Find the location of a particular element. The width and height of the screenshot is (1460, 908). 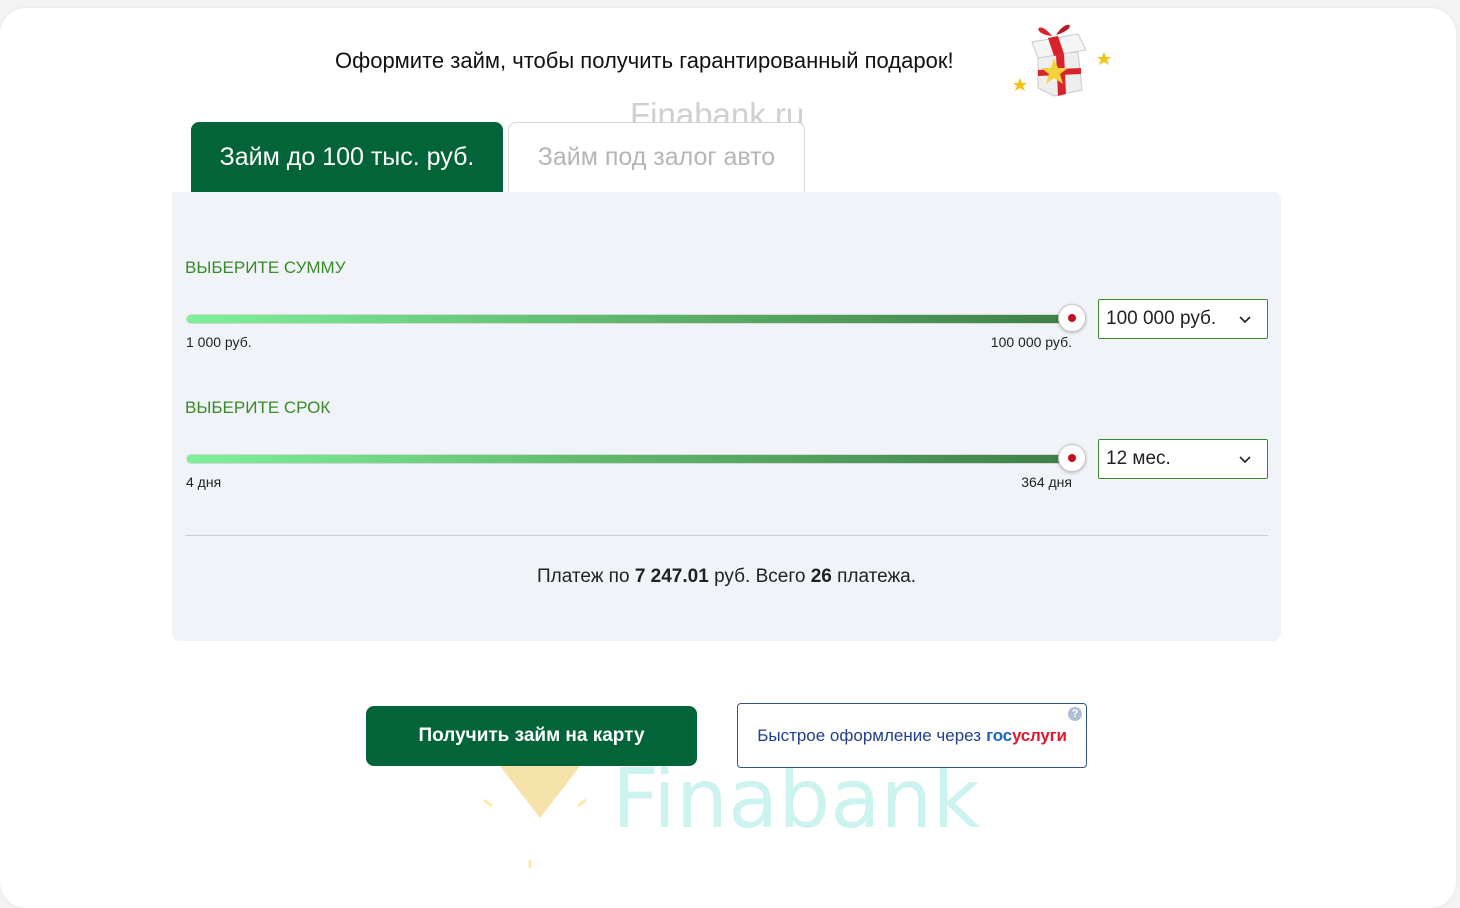

term-min-label: 4 дня is located at coordinates (204, 482).